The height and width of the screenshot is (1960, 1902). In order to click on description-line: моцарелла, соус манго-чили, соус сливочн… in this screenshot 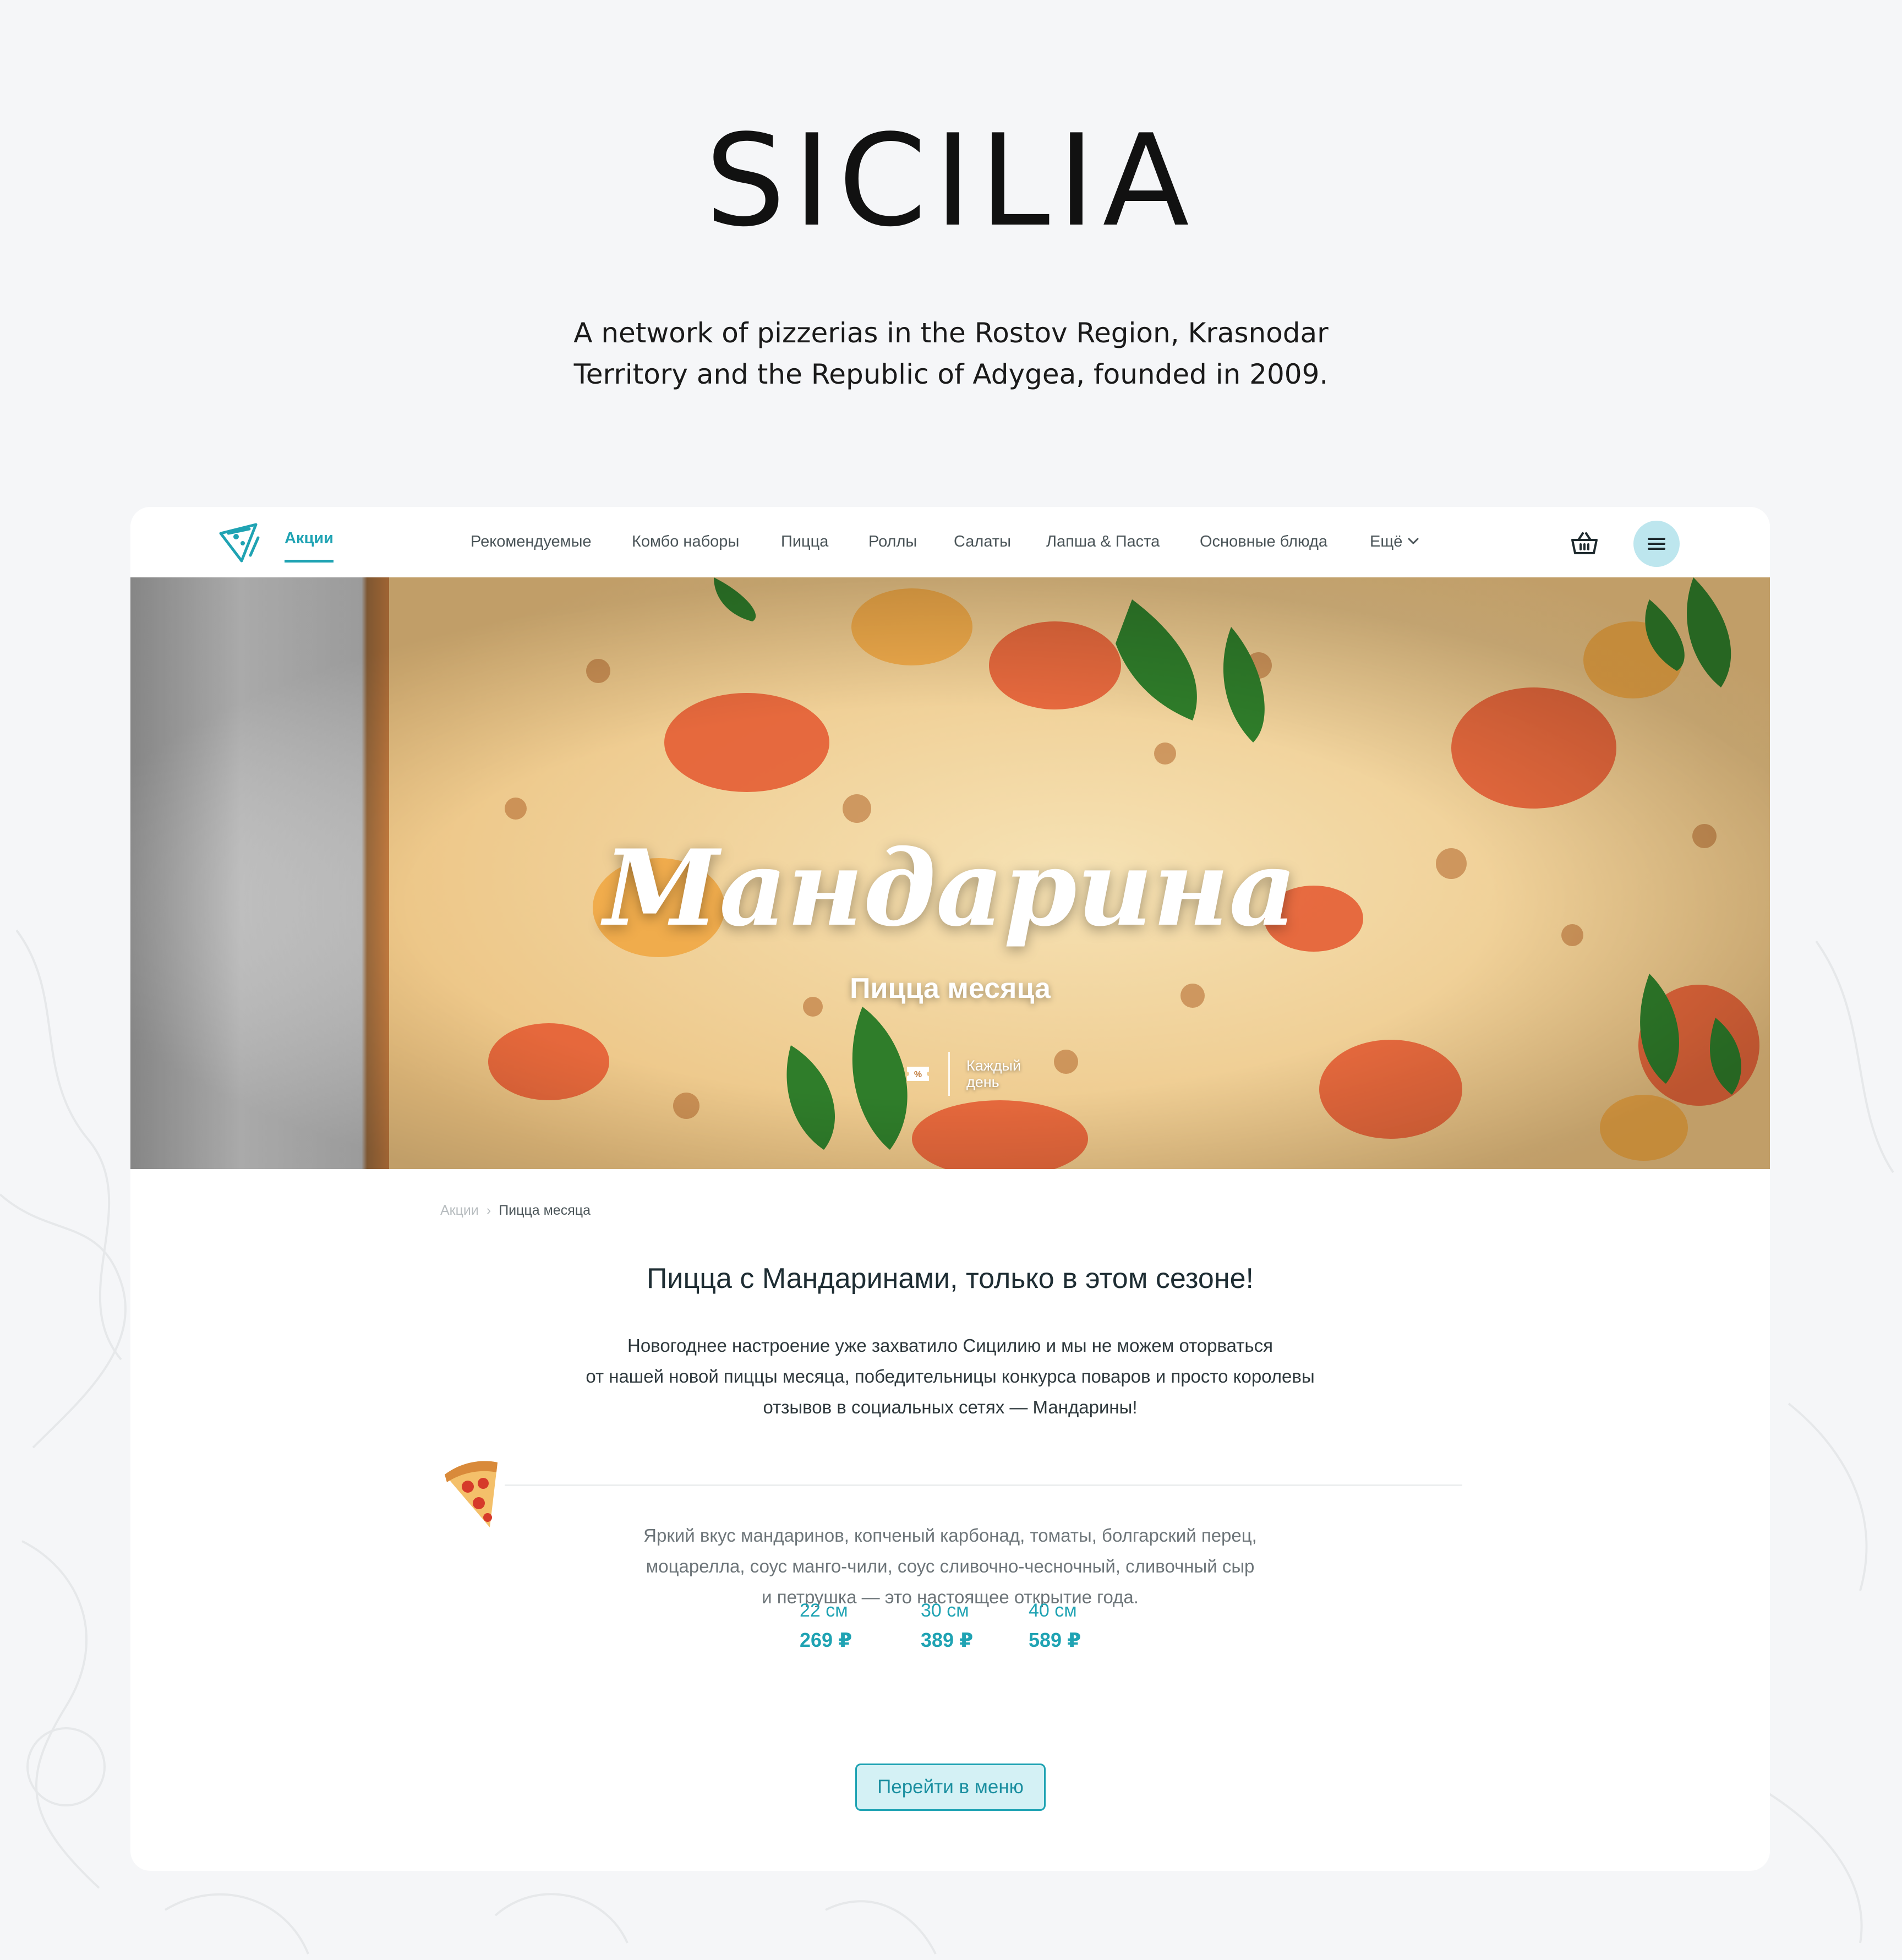, I will do `click(950, 1566)`.